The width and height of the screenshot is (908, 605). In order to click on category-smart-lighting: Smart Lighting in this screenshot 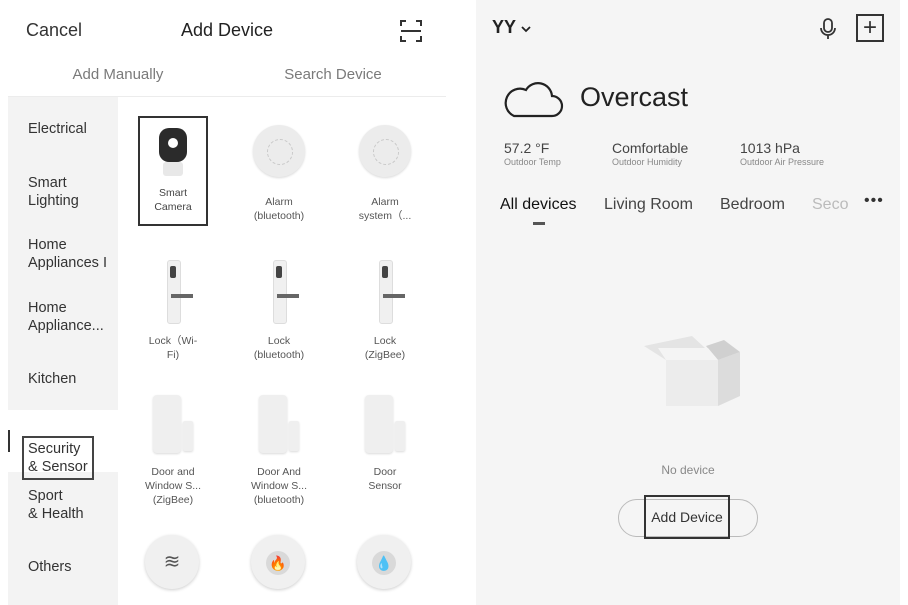, I will do `click(63, 192)`.